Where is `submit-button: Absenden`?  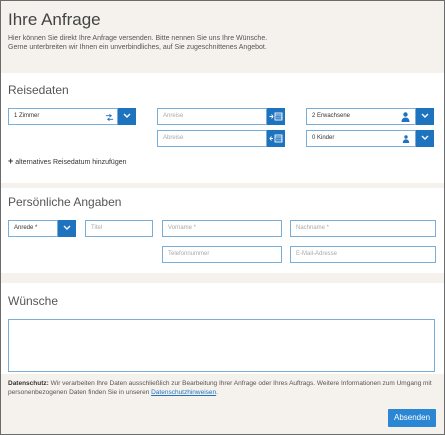
submit-button: Absenden is located at coordinates (412, 418).